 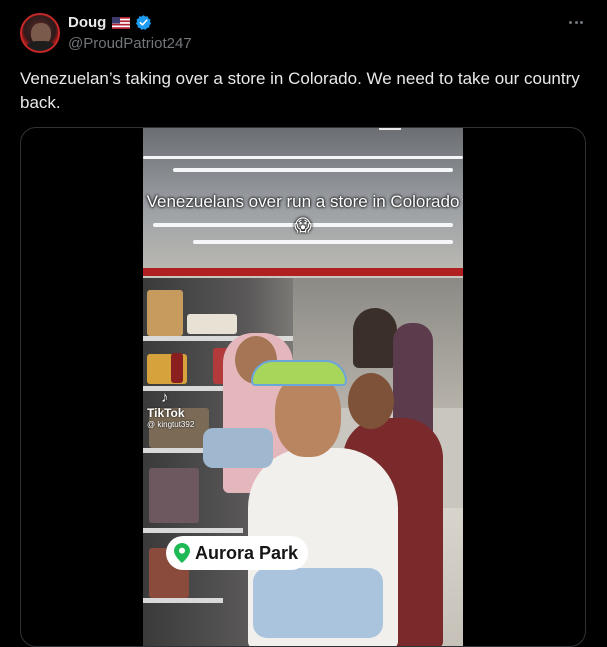 I want to click on product-box, so click(x=165, y=313).